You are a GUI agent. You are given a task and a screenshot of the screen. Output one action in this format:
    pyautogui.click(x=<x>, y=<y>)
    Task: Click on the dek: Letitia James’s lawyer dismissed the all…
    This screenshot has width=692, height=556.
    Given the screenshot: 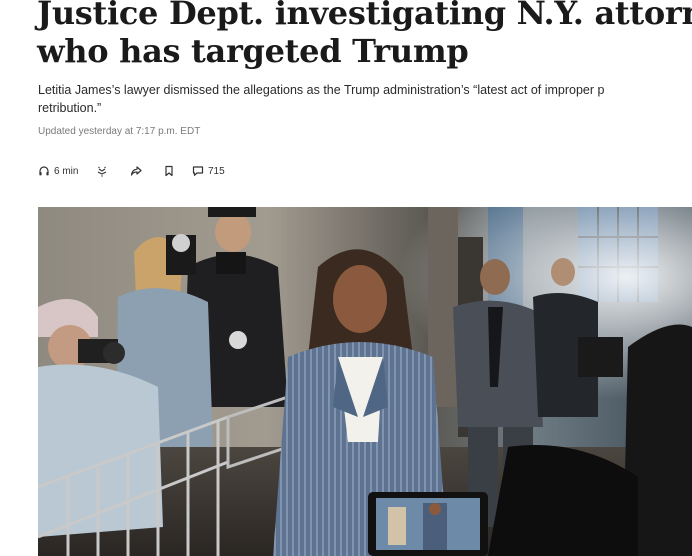 What is the action you would take?
    pyautogui.click(x=365, y=99)
    